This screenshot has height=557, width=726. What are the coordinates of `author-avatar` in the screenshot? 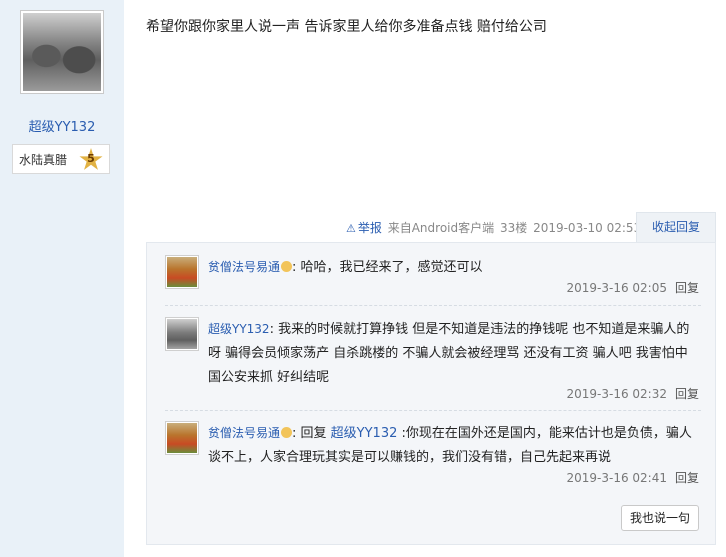 It's located at (62, 52).